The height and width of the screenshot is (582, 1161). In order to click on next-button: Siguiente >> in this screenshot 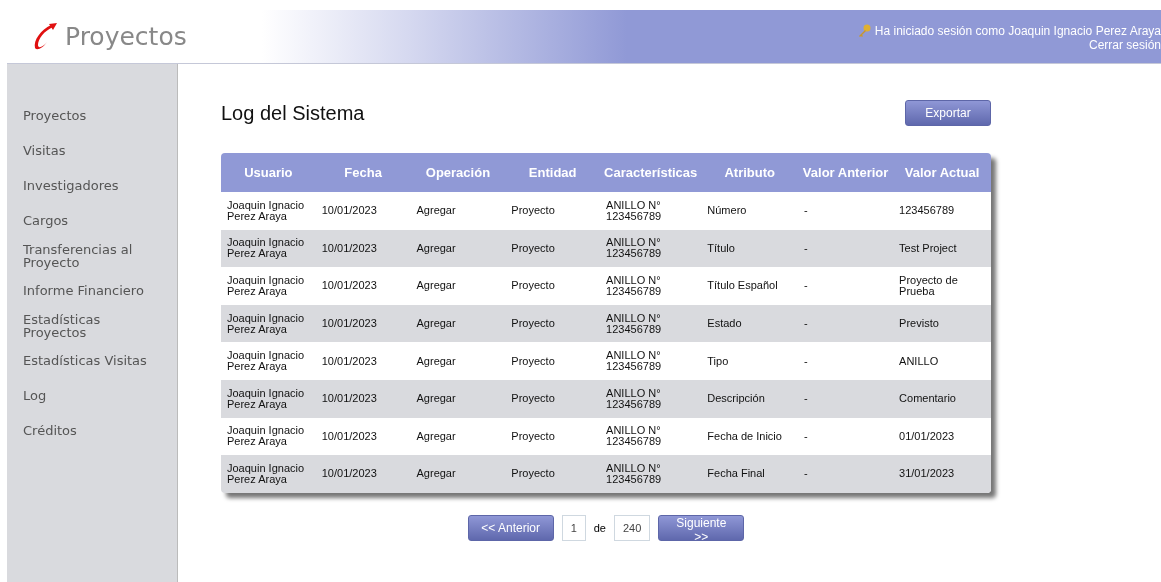, I will do `click(701, 527)`.